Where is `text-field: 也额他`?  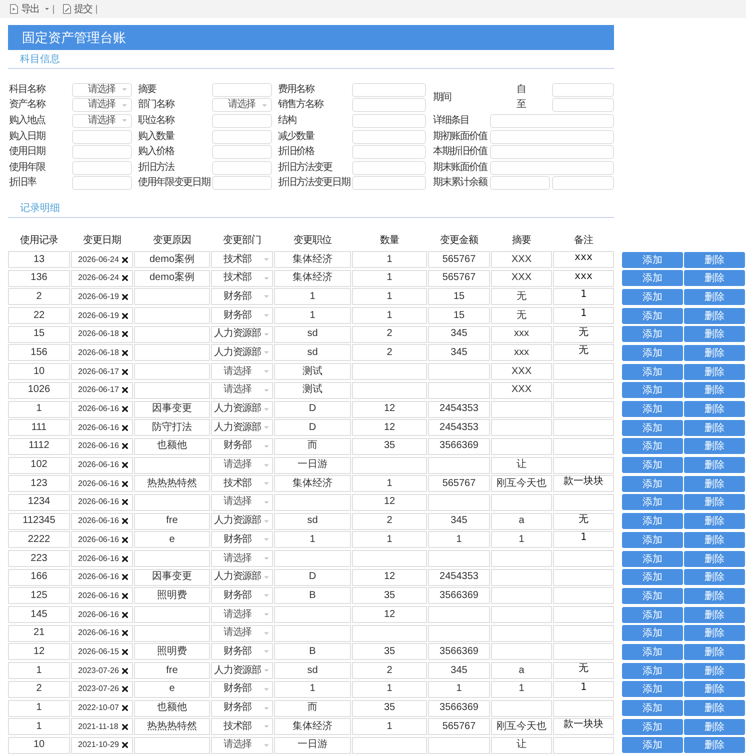 text-field: 也额他 is located at coordinates (172, 446).